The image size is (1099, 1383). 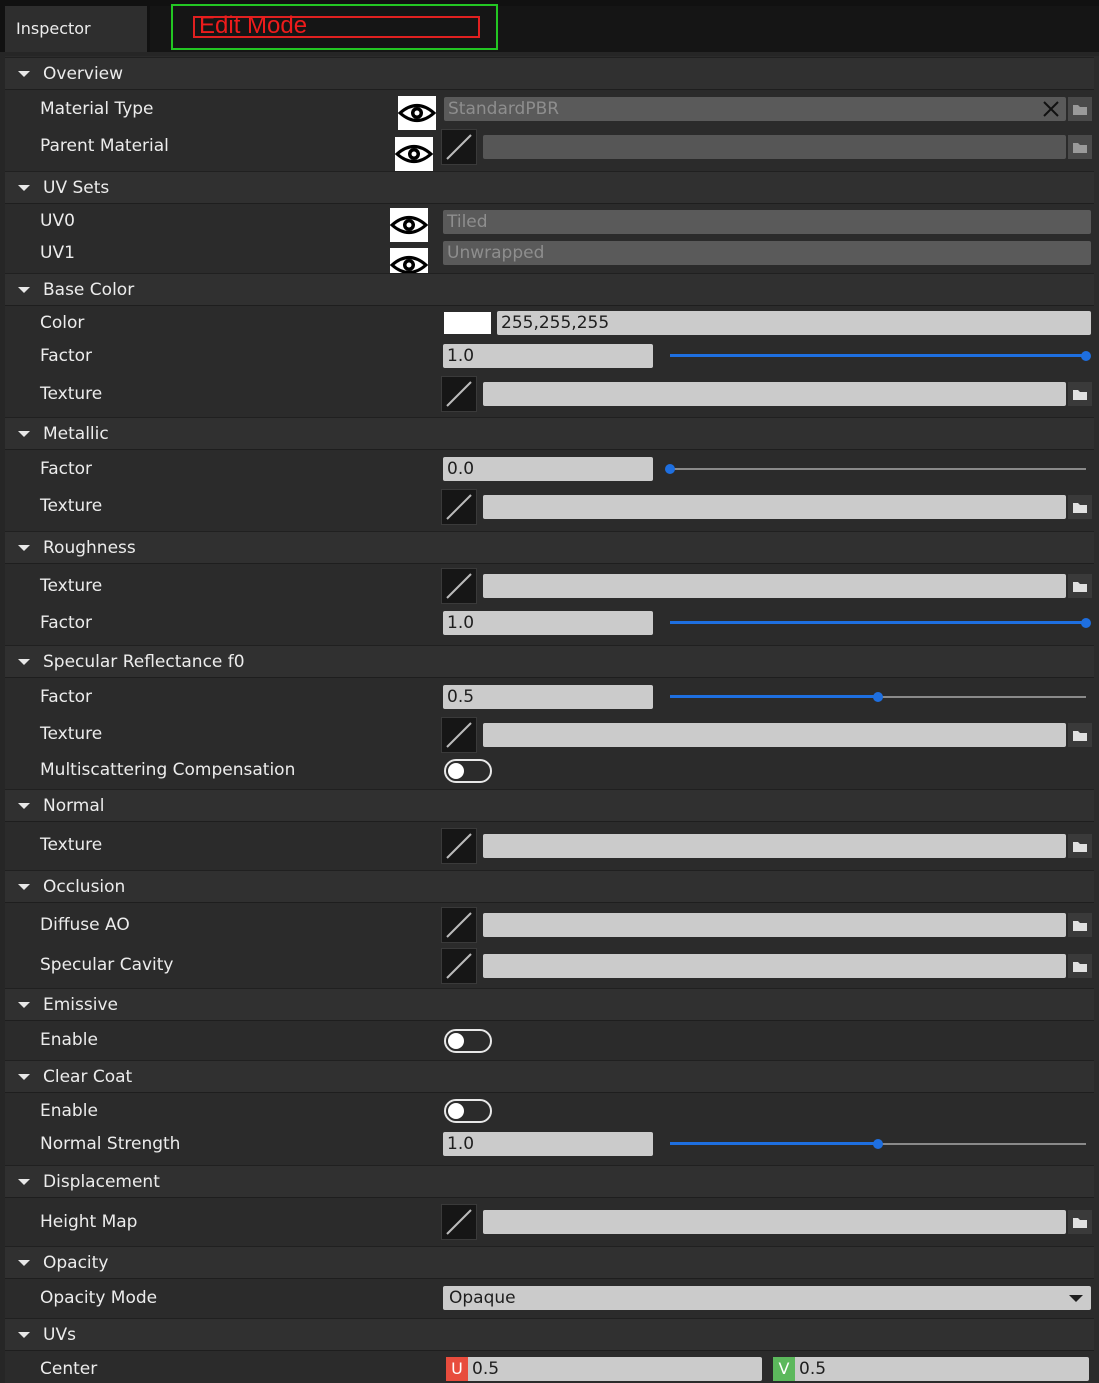 I want to click on center-v-field: 0.5, so click(x=942, y=1369).